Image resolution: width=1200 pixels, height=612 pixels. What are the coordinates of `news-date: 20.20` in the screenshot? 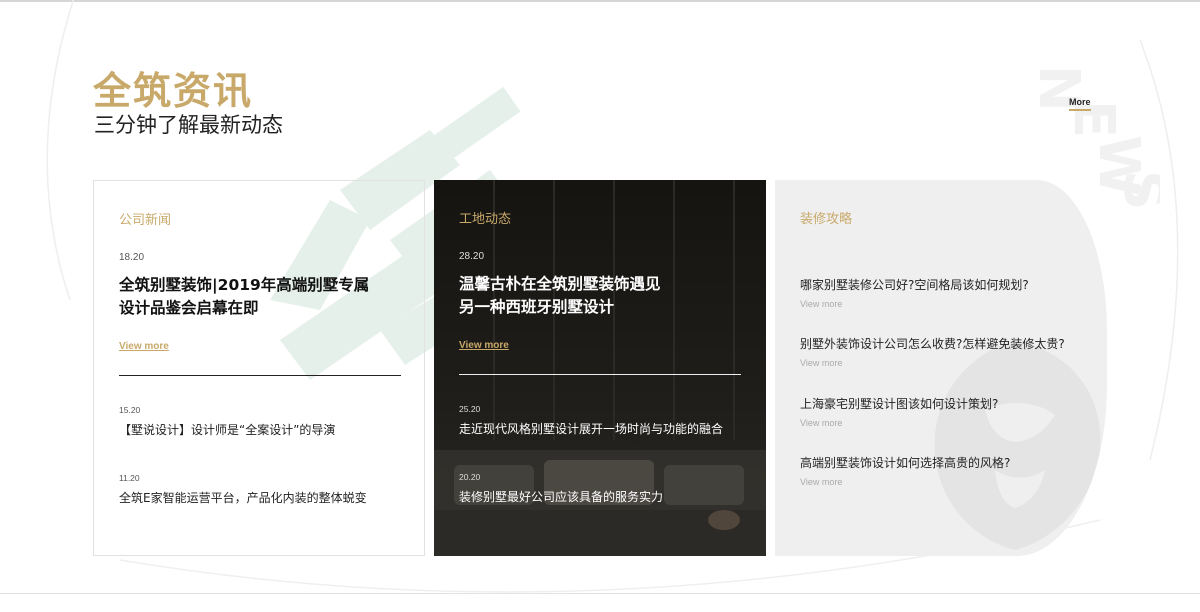 It's located at (470, 477).